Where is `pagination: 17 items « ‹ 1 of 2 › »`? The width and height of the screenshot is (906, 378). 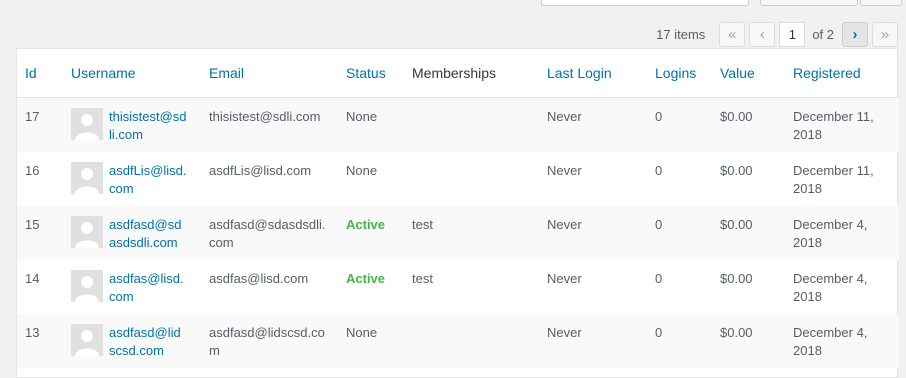
pagination: 17 items « ‹ 1 of 2 › » is located at coordinates (777, 34).